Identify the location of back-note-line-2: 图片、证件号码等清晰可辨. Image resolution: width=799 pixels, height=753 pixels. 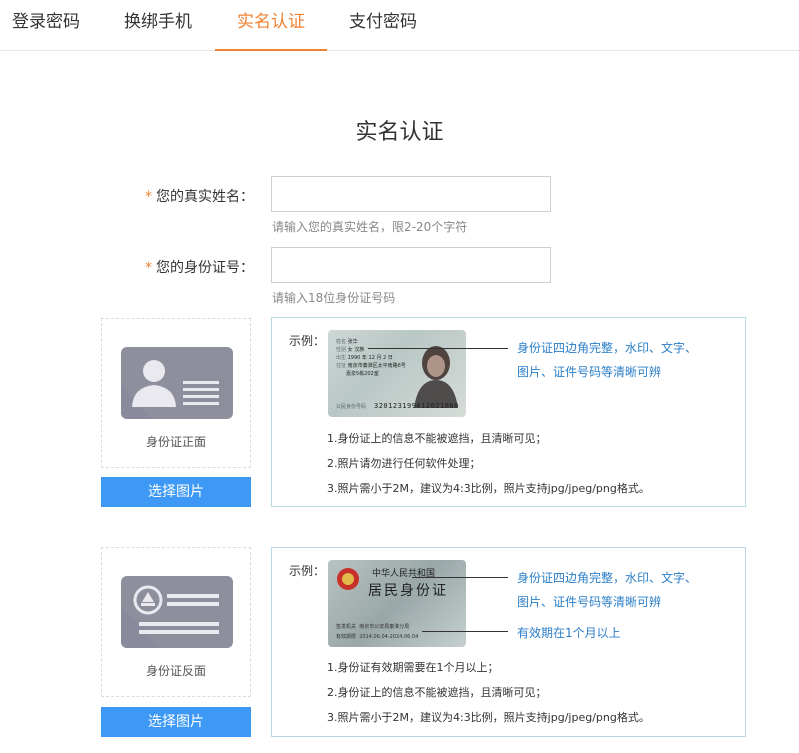
(589, 602).